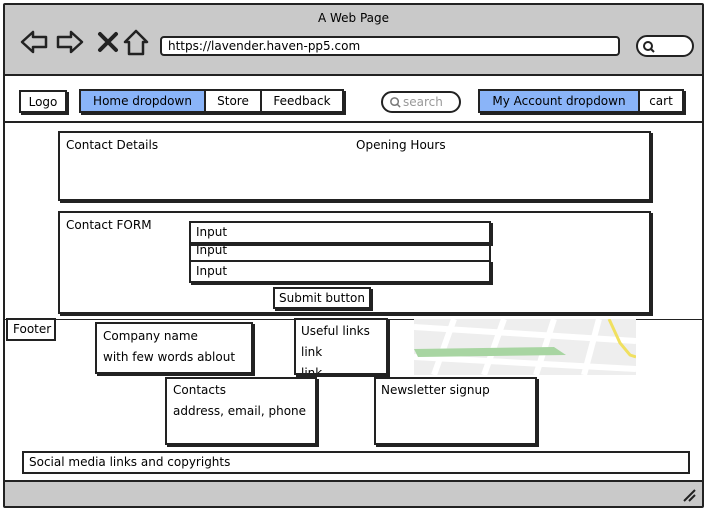  Describe the element at coordinates (143, 101) in the screenshot. I see `nav-home-dropdown: Home dropdown` at that location.